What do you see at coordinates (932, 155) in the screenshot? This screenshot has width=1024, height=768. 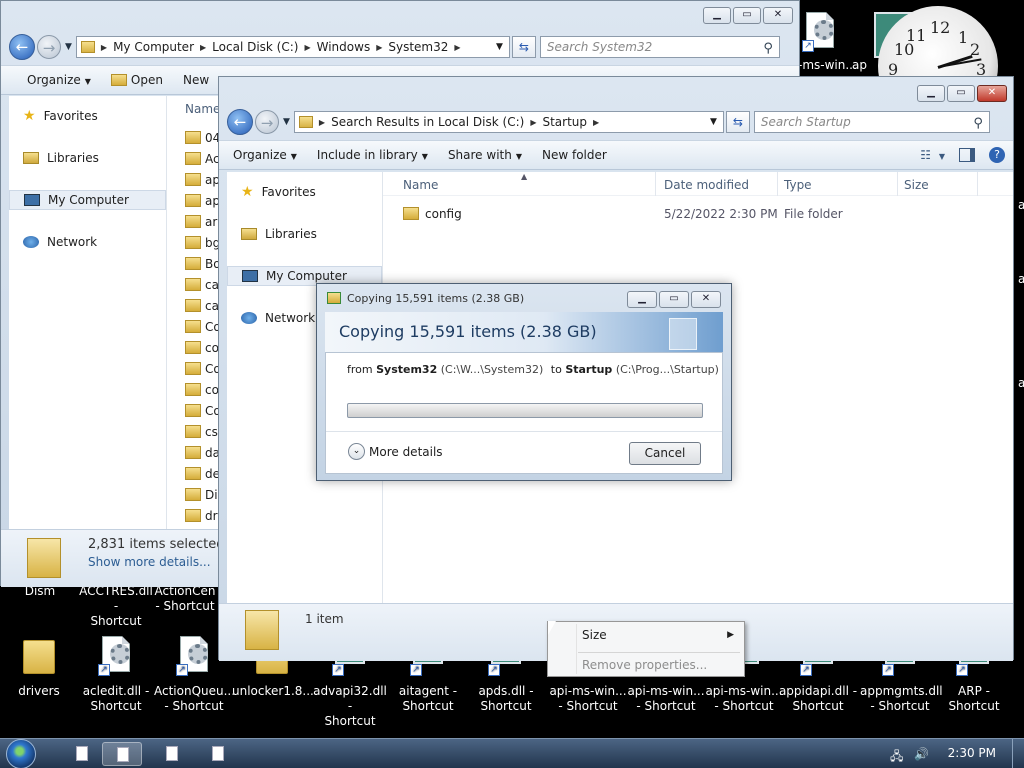 I see `change-view-icon: ☷ ▼` at bounding box center [932, 155].